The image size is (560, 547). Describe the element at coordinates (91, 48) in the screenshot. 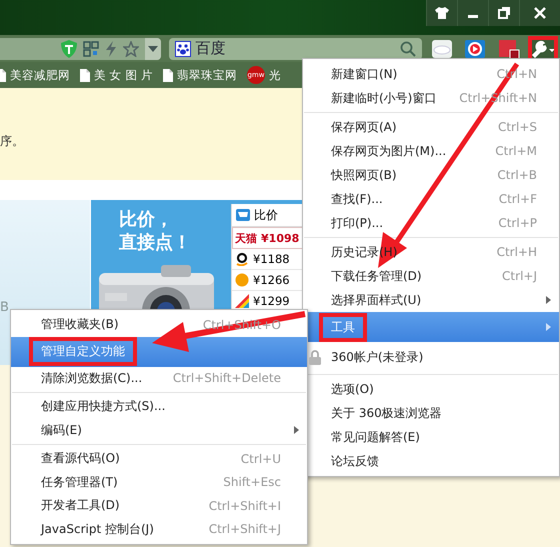

I see `qr-code-icon` at that location.